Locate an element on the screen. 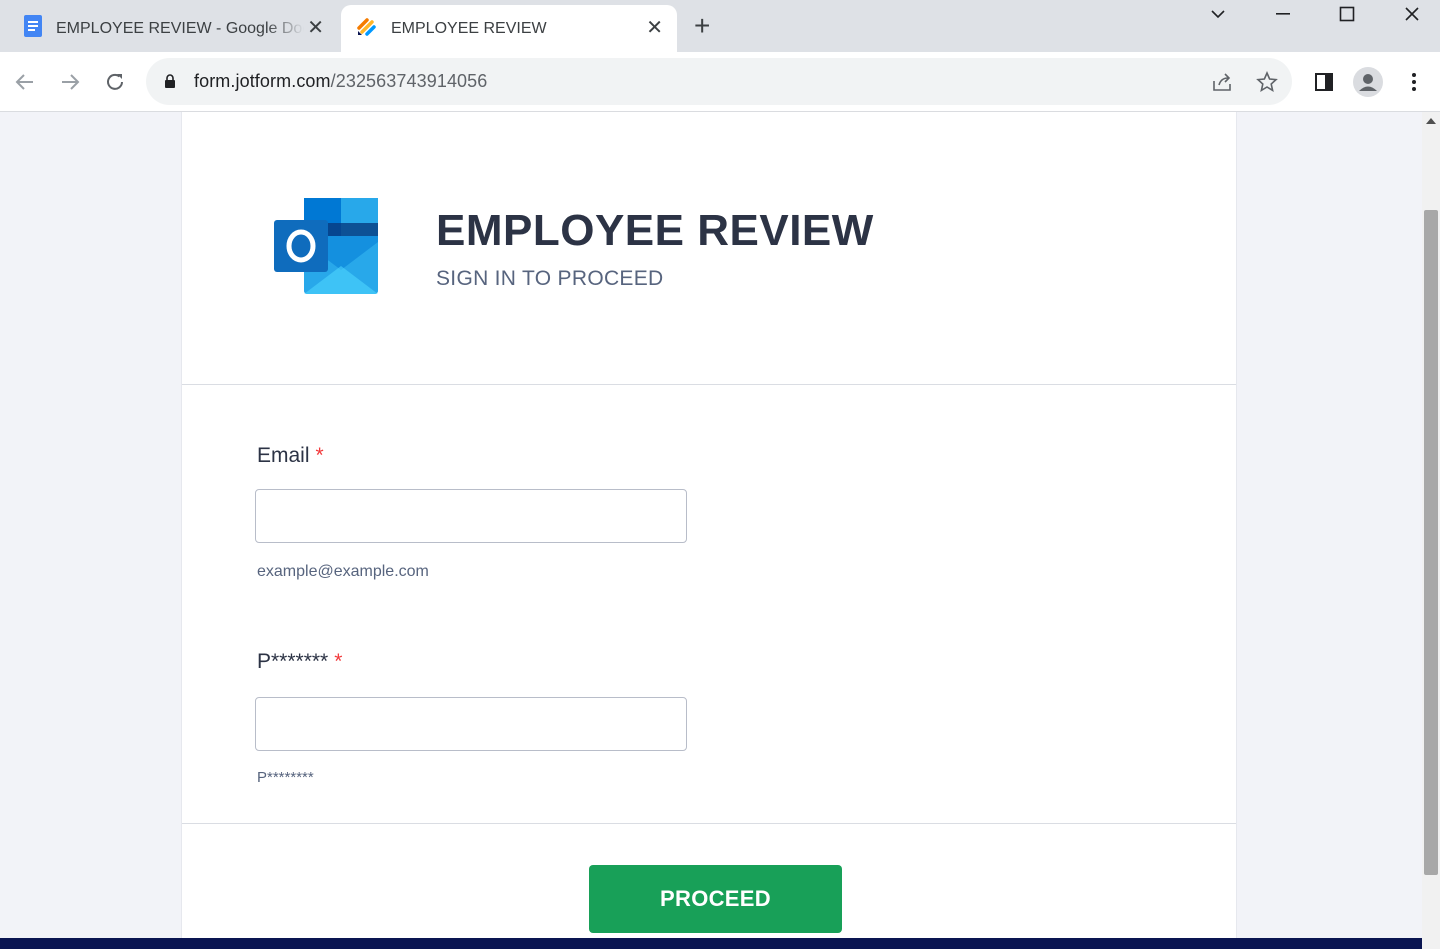  password-label: P******* * is located at coordinates (299, 662).